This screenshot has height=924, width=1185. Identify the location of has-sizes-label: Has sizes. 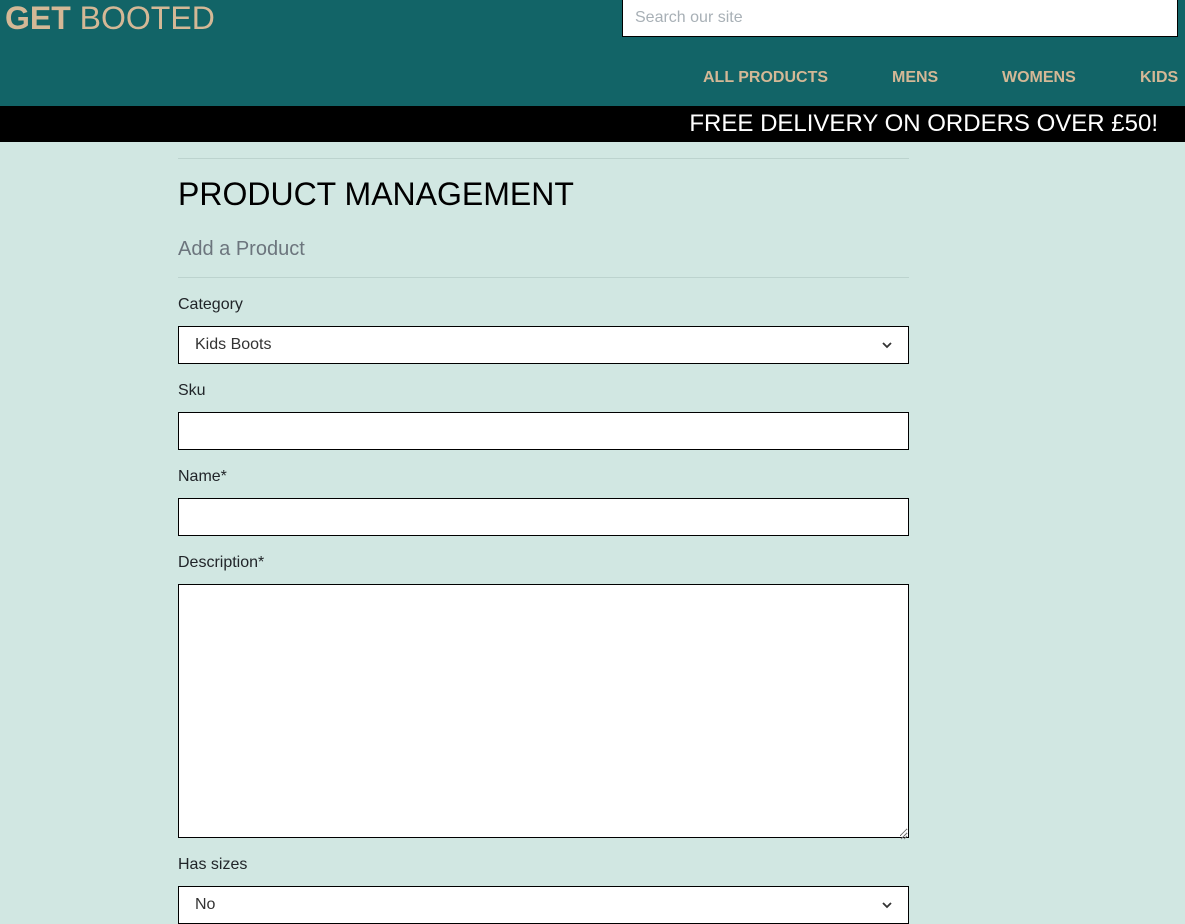
(213, 864).